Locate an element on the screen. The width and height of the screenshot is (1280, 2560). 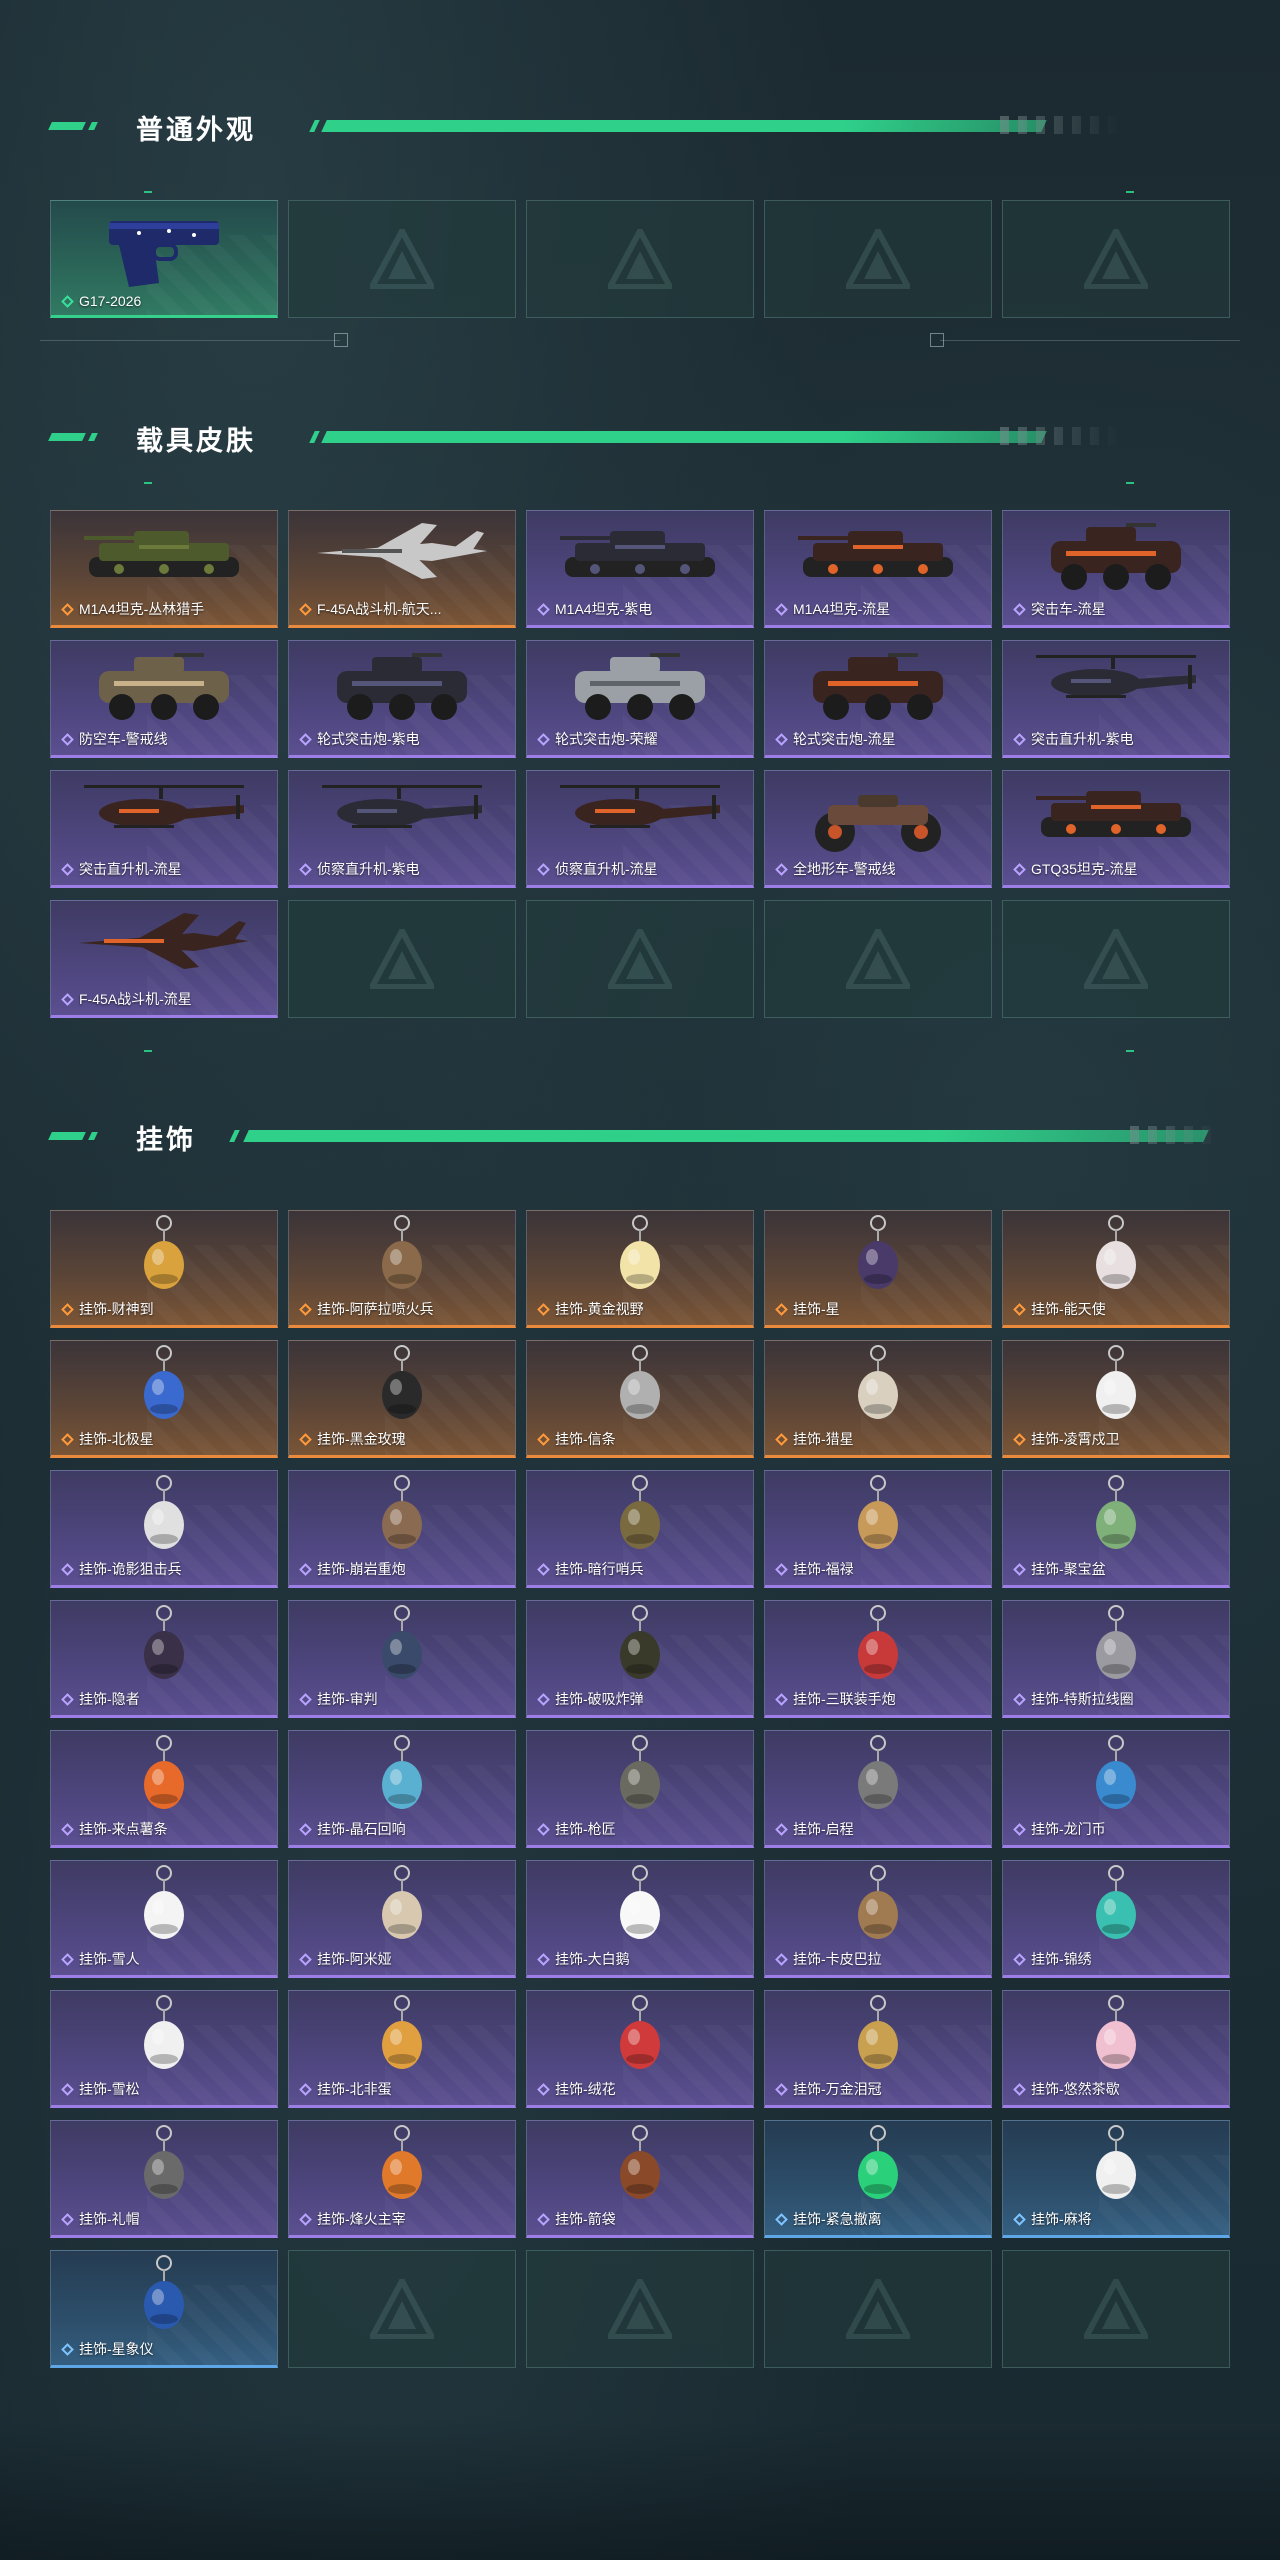
item-name: 挂饰-锦绣 is located at coordinates (1061, 1959).